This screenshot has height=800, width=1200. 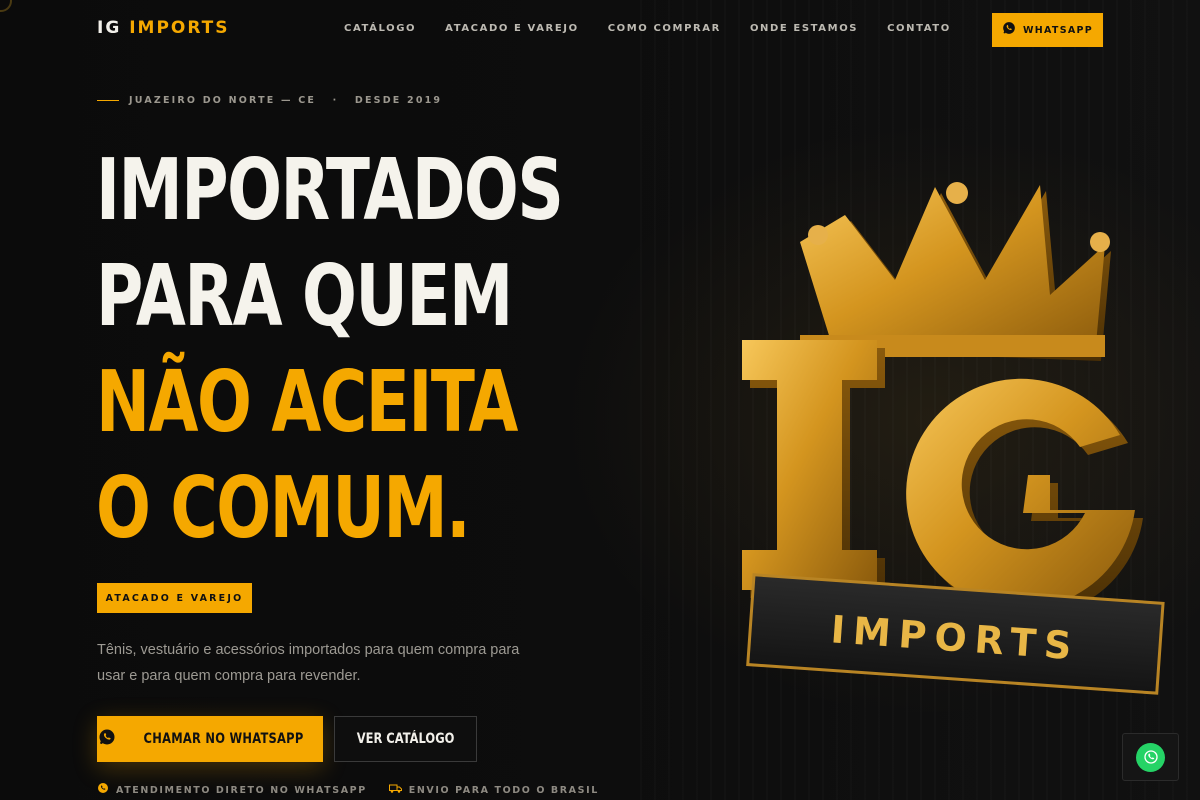 I want to click on whatsapp-button-top: WHATSAPP, so click(x=1047, y=30).